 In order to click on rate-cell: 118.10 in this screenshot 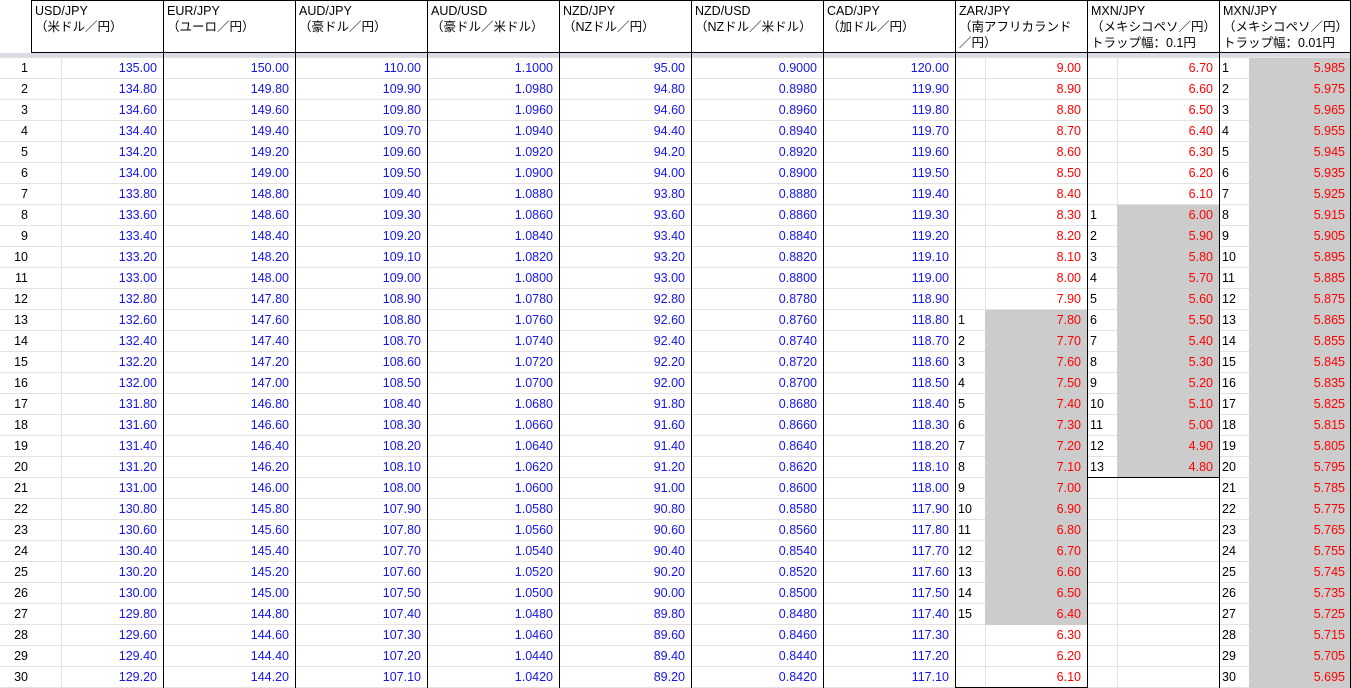, I will do `click(889, 467)`.